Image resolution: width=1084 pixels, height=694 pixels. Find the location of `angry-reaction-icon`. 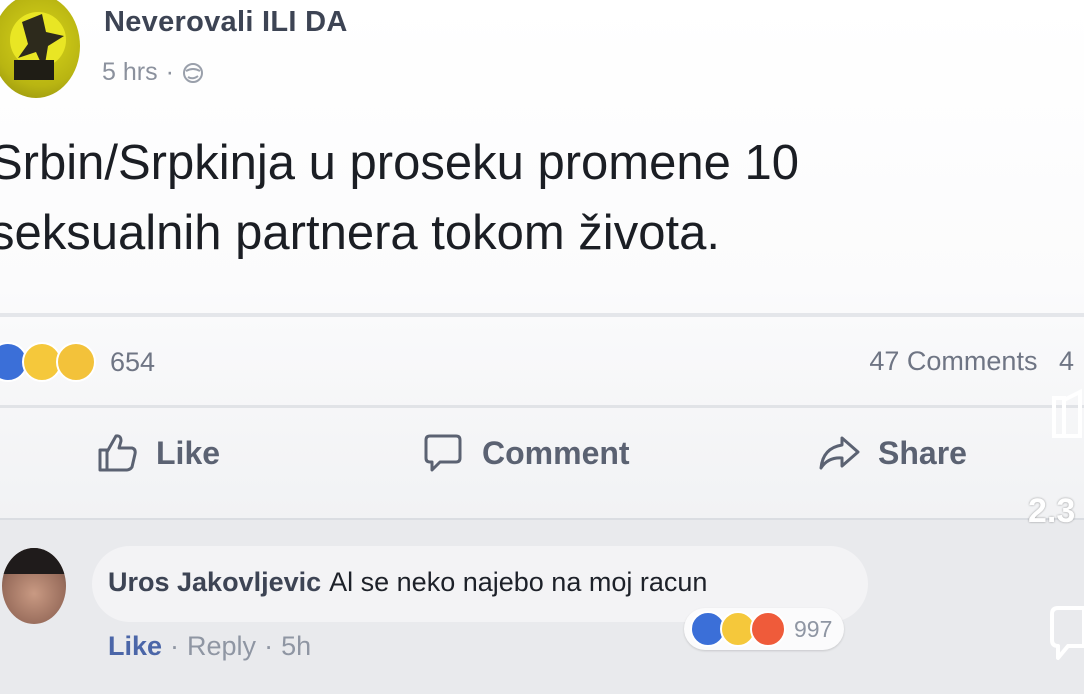

angry-reaction-icon is located at coordinates (768, 629).